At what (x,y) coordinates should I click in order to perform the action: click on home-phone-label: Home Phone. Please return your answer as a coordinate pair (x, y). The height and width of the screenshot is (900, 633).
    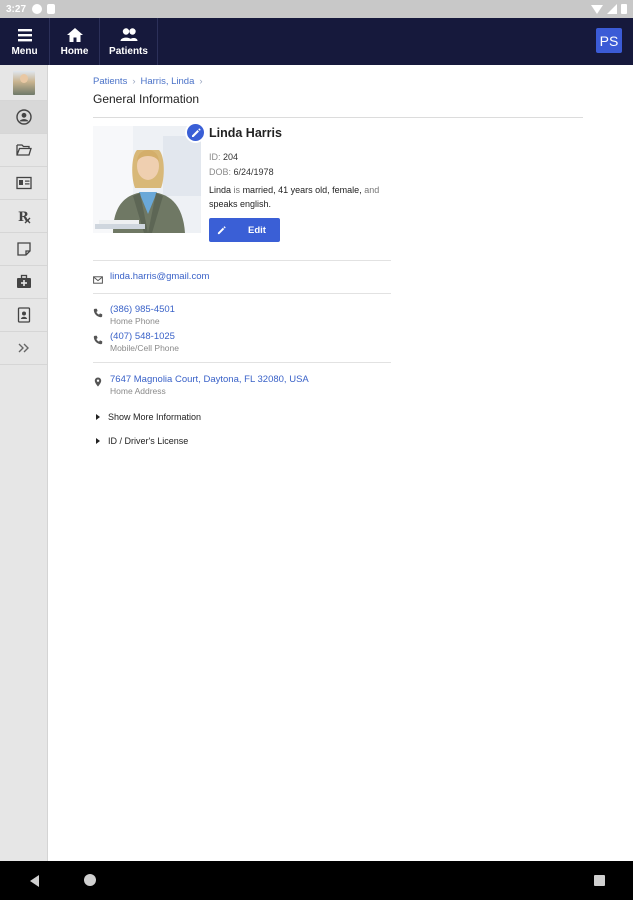
    Looking at the image, I should click on (135, 321).